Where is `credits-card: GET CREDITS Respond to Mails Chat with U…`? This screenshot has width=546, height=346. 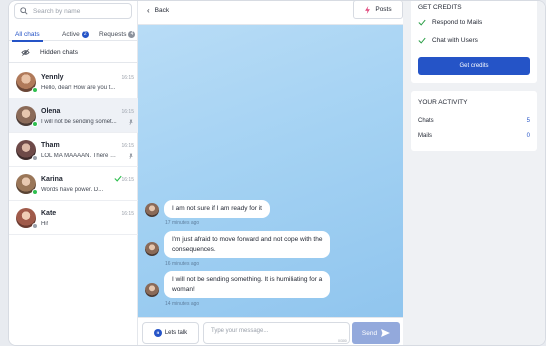
credits-card: GET CREDITS Respond to Mails Chat with U… is located at coordinates (474, 42).